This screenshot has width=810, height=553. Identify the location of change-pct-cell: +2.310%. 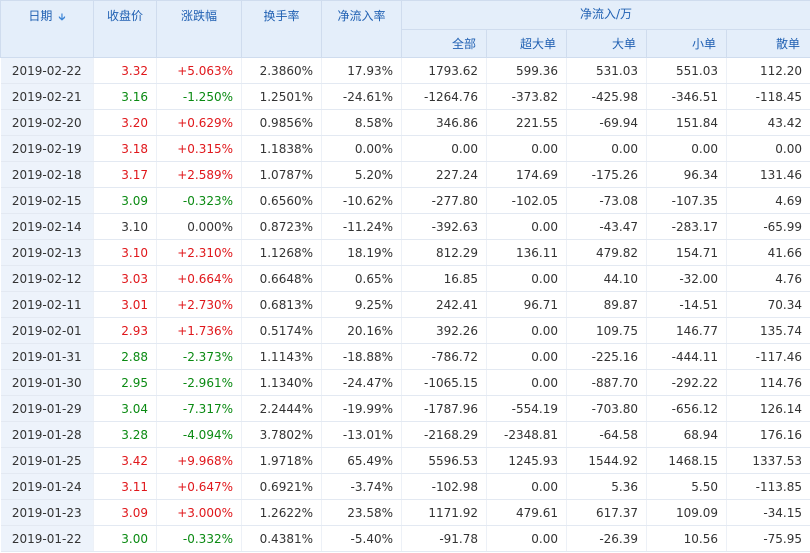
(199, 252).